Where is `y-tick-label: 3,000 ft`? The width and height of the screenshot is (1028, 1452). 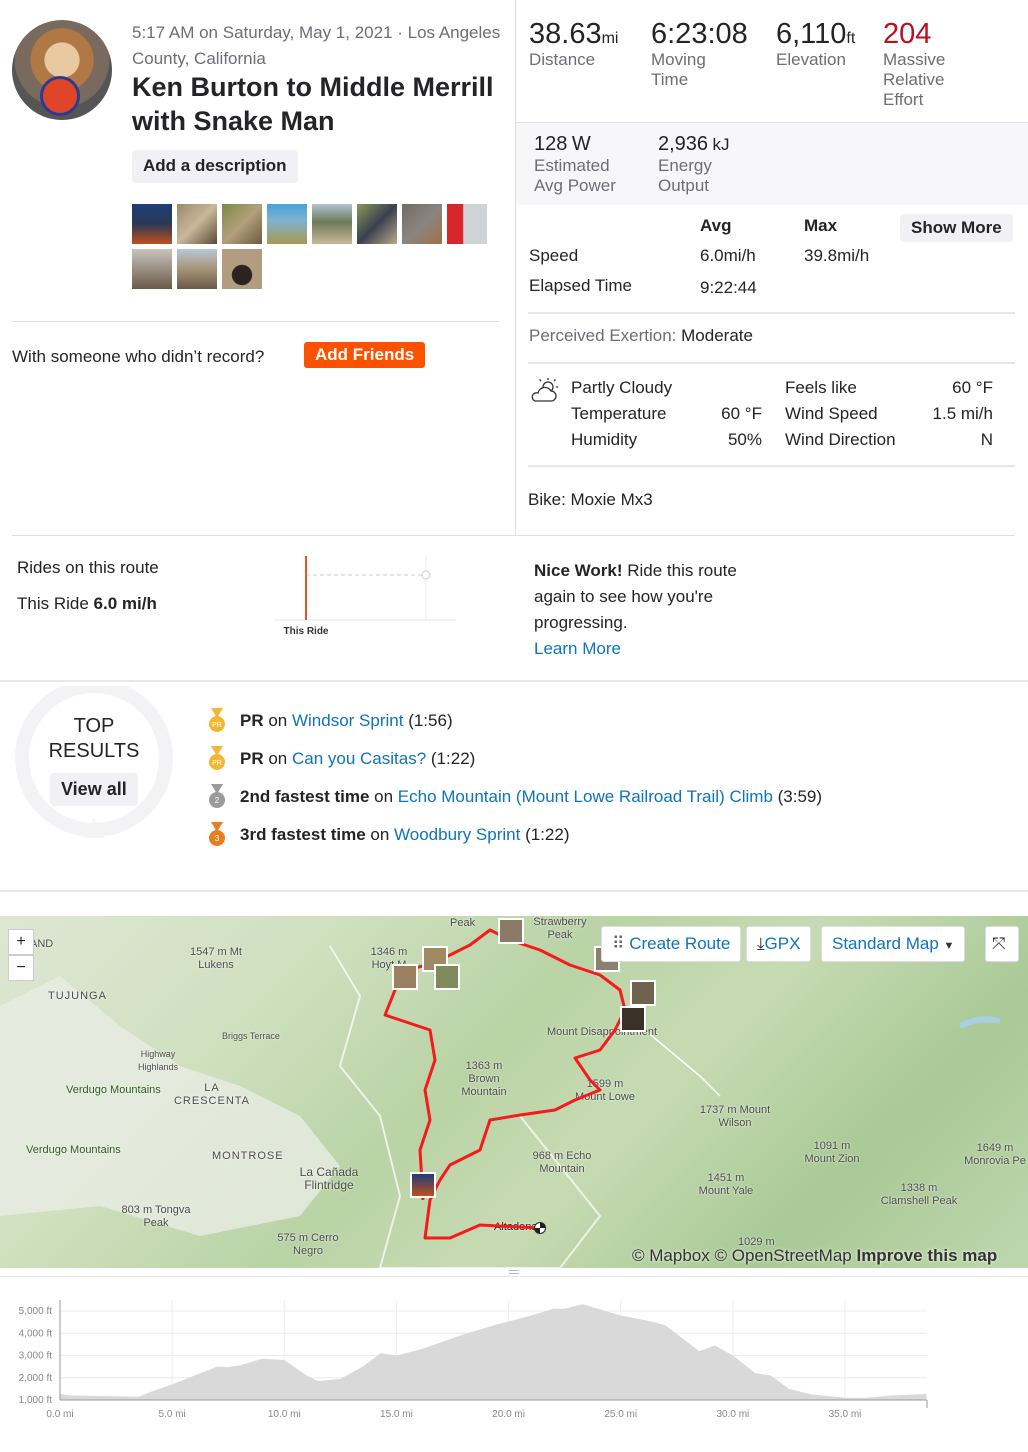
y-tick-label: 3,000 ft is located at coordinates (36, 1356).